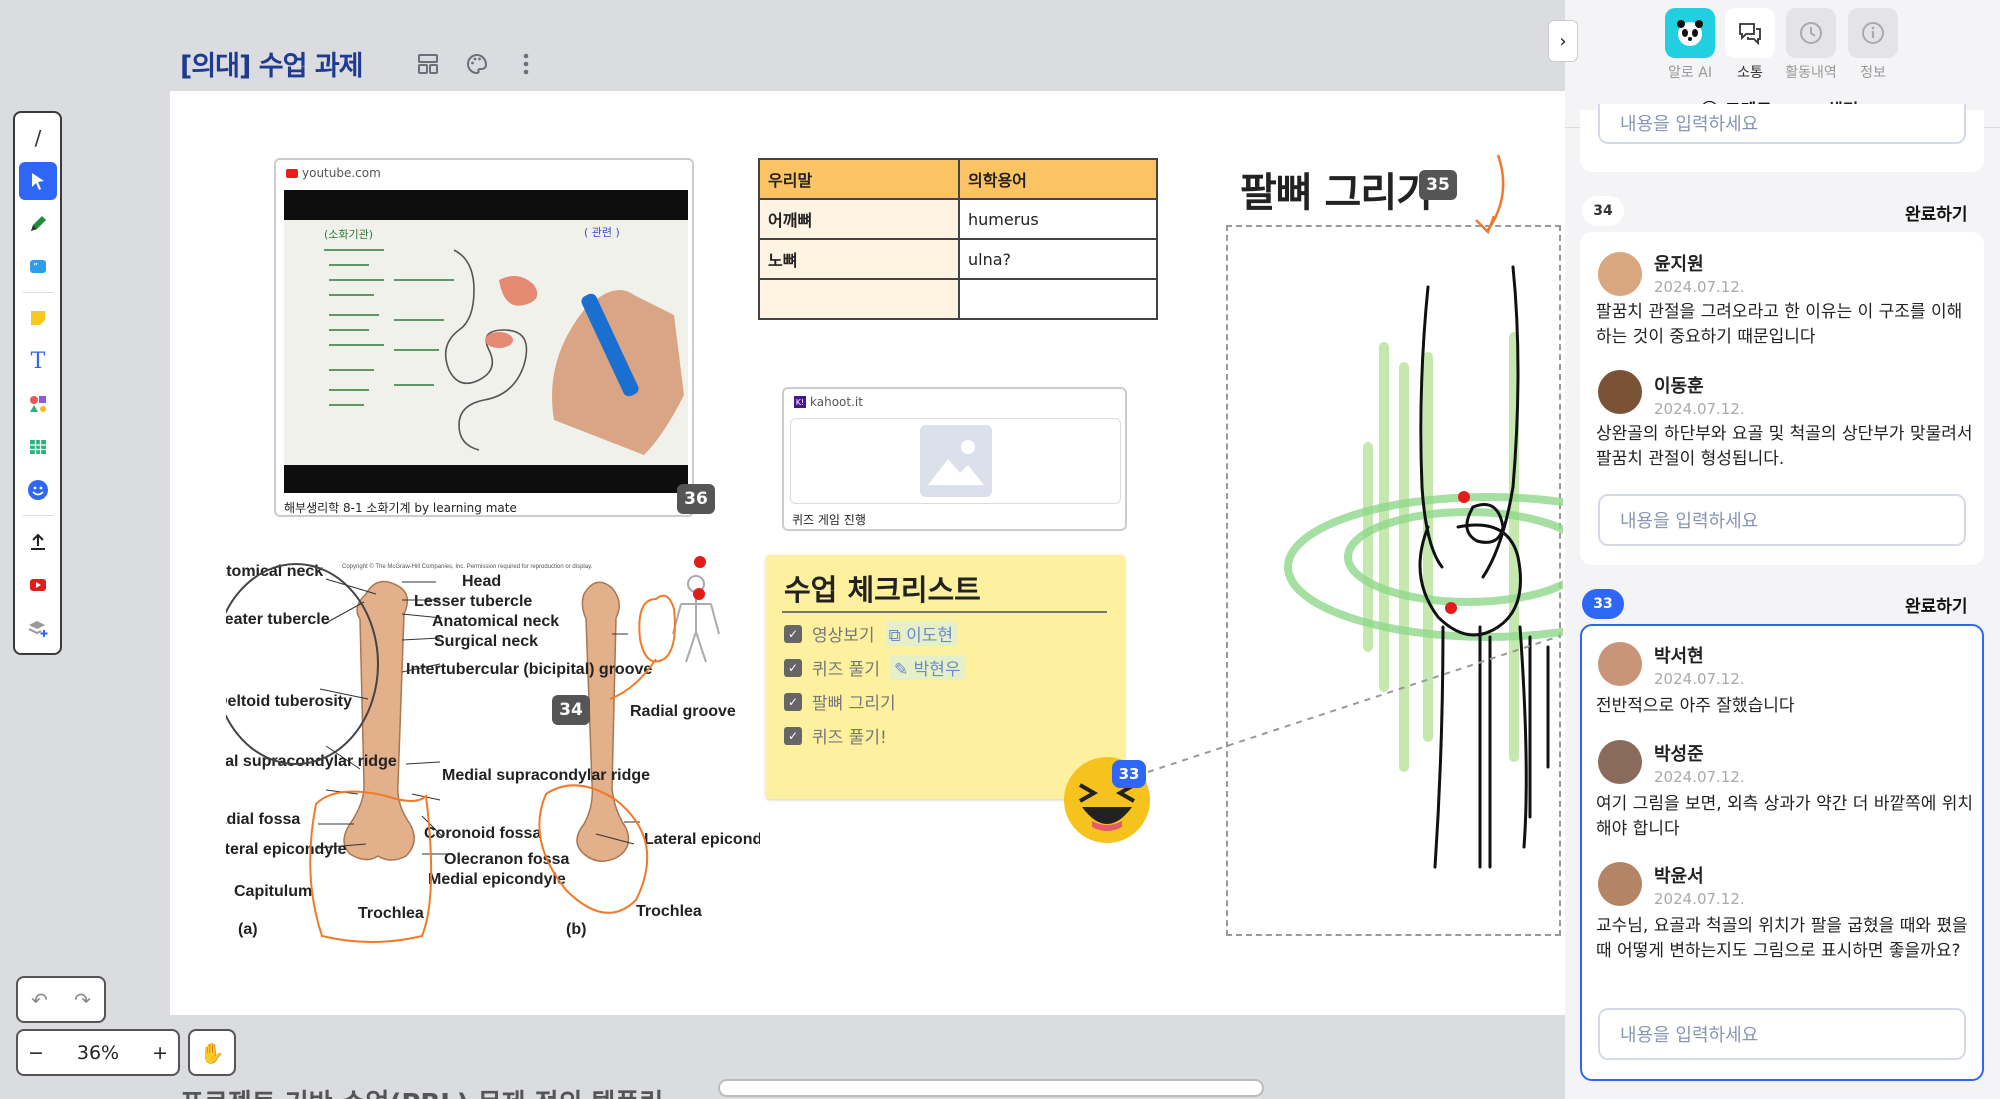  Describe the element at coordinates (38, 628) in the screenshot. I see `add-layer-tool-icon` at that location.